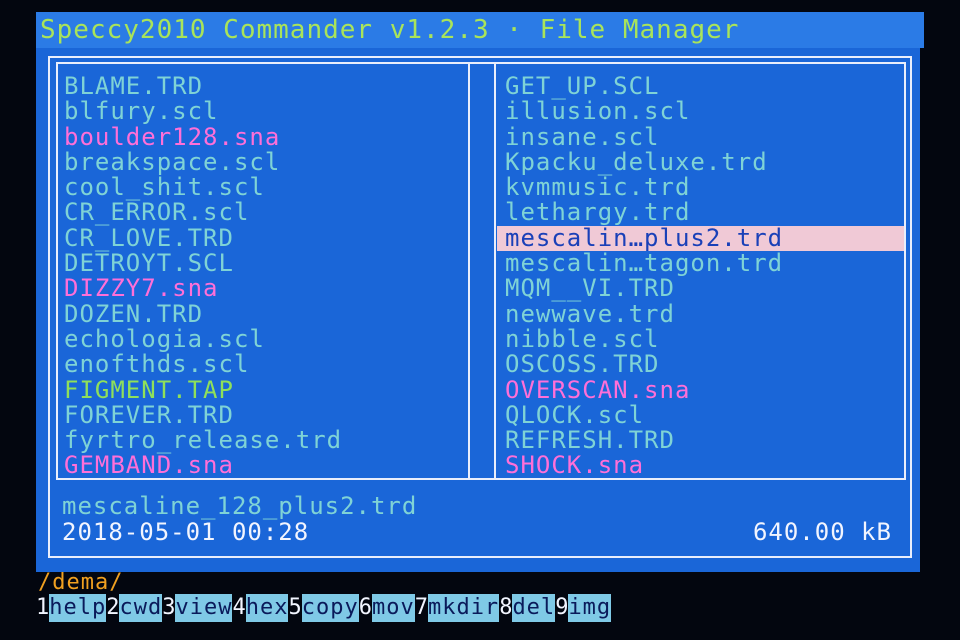  Describe the element at coordinates (393, 608) in the screenshot. I see `fkey-mov-button: mov` at that location.